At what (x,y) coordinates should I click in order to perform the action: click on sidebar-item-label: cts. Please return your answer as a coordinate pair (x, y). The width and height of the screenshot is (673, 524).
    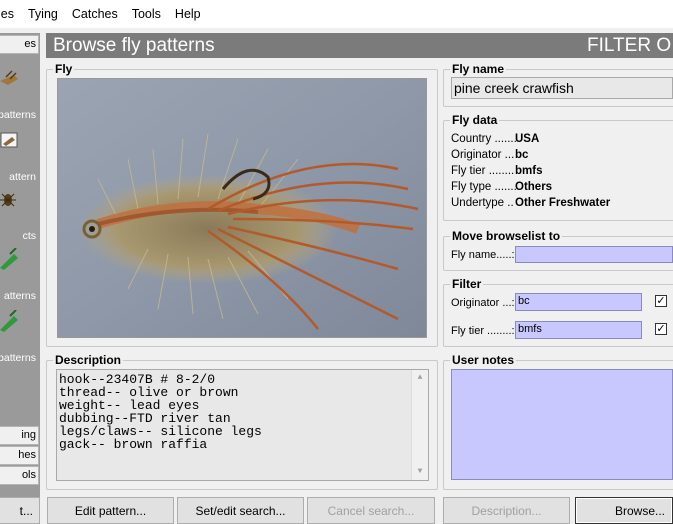
    Looking at the image, I should click on (29, 236).